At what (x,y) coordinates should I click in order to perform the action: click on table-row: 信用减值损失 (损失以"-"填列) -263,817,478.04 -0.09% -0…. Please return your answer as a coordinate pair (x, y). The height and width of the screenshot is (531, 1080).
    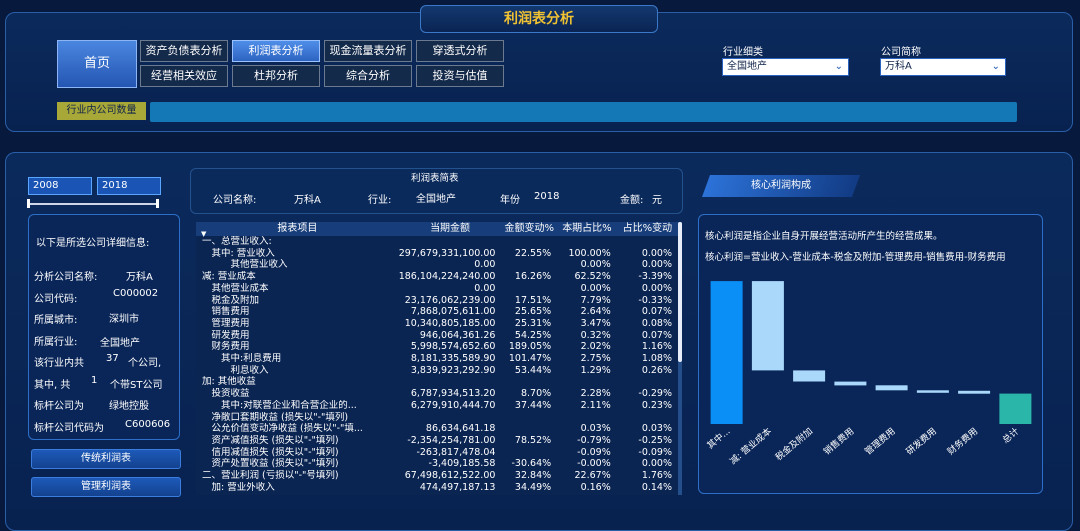
    Looking at the image, I should click on (437, 453).